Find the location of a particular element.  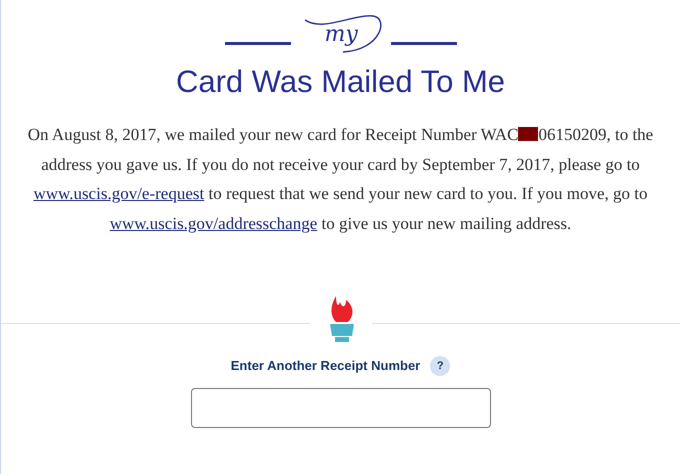

receipt-number-input is located at coordinates (340, 408).